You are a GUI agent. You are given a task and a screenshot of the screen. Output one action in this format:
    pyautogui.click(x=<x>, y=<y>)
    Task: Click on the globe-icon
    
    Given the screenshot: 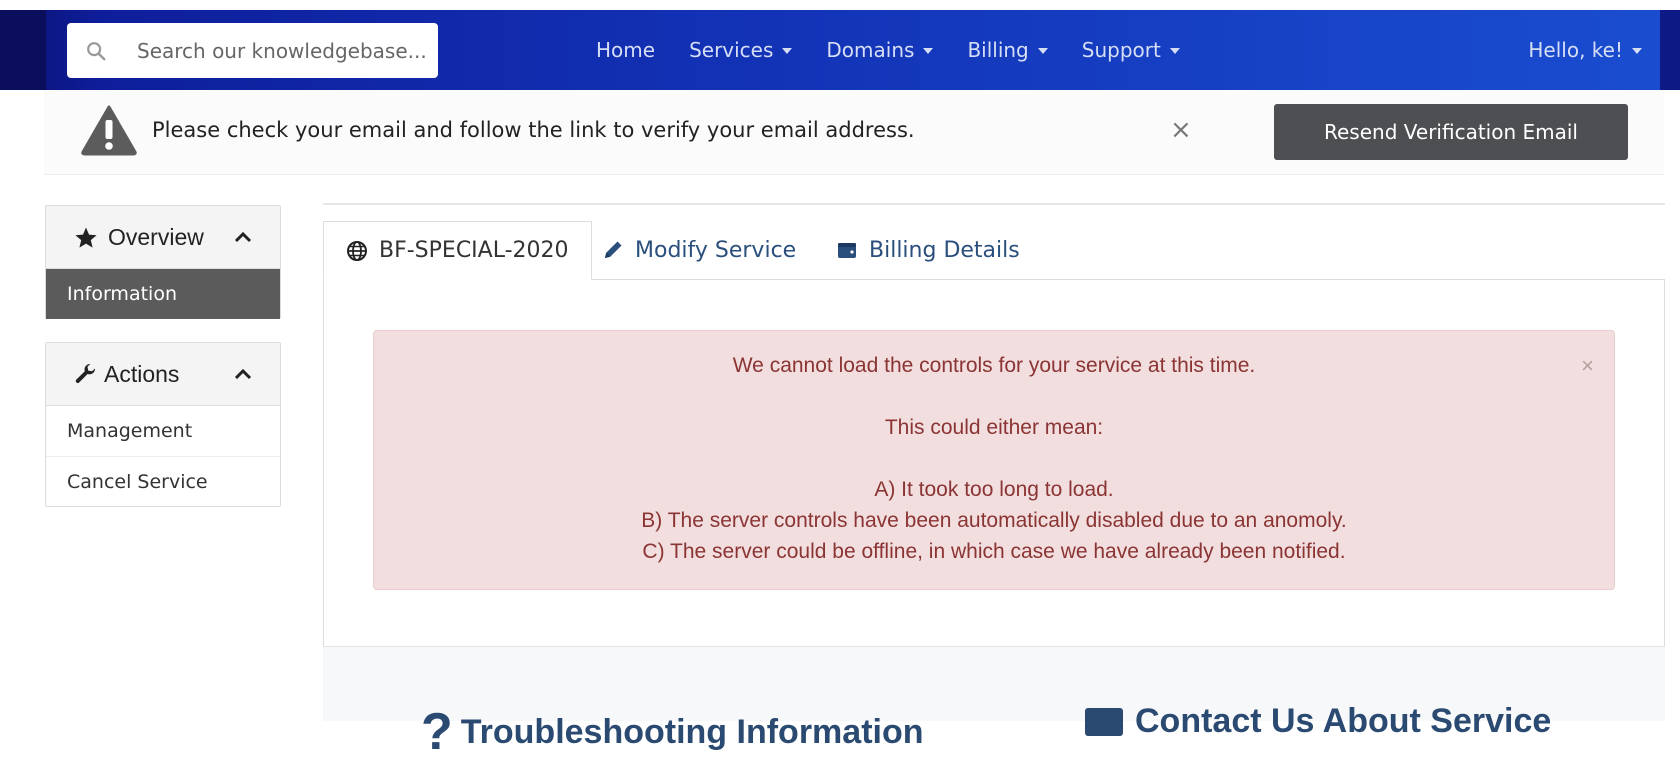 What is the action you would take?
    pyautogui.click(x=357, y=250)
    